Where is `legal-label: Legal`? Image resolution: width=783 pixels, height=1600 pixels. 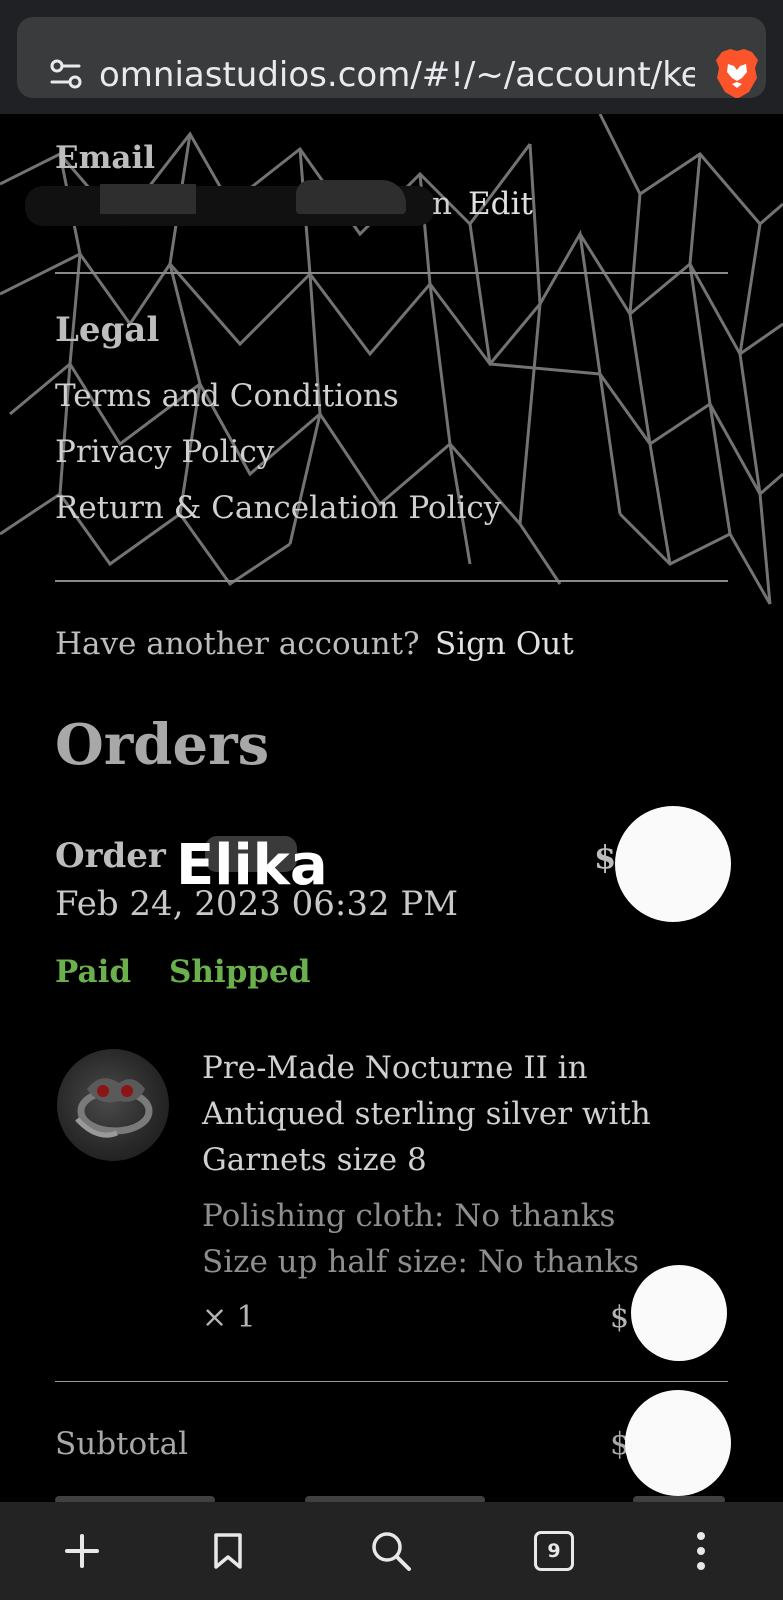
legal-label: Legal is located at coordinates (107, 330).